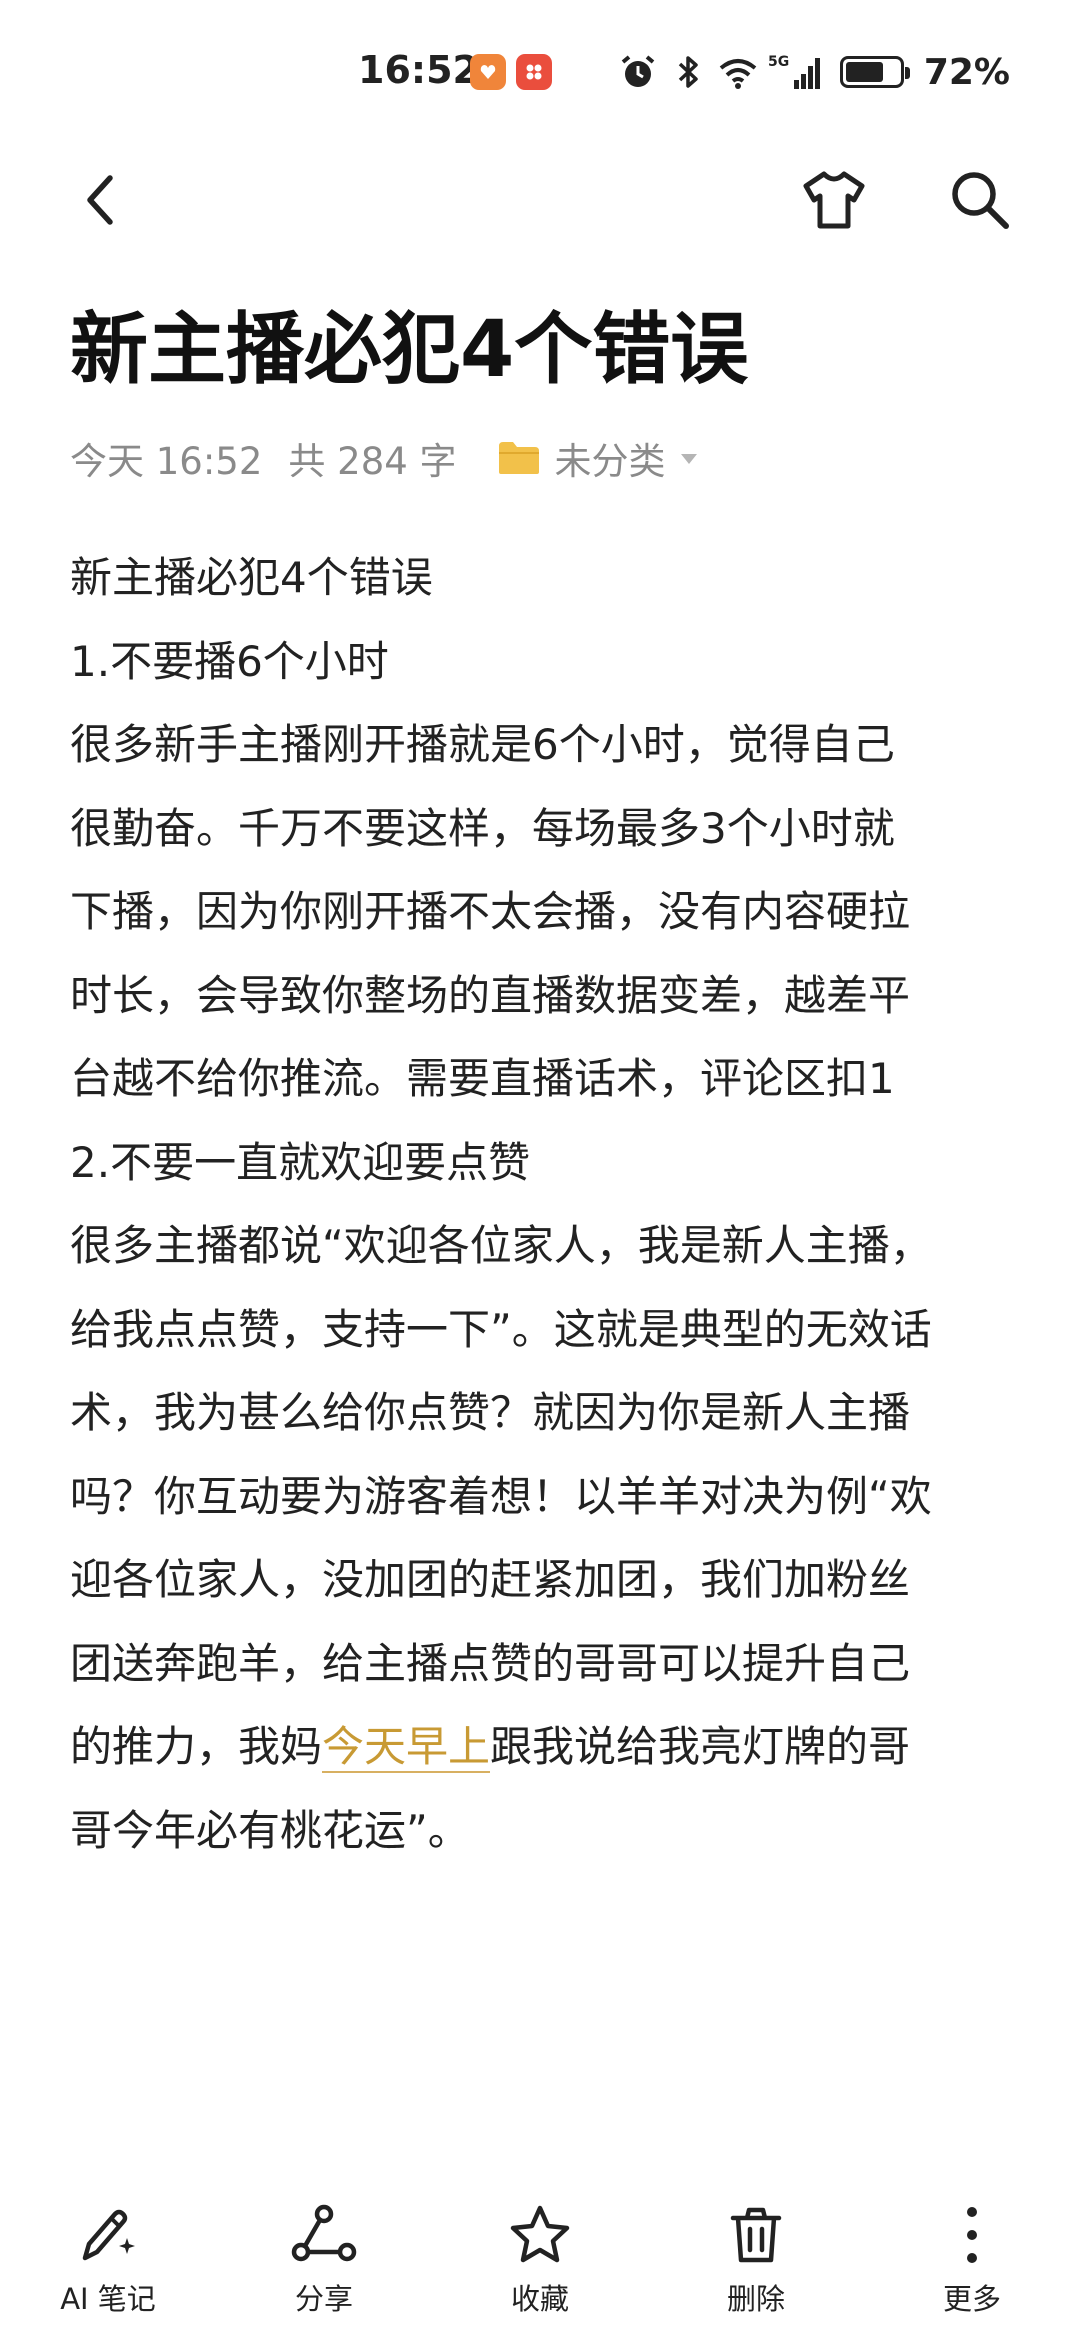 This screenshot has height=2344, width=1080. I want to click on search-icon, so click(980, 200).